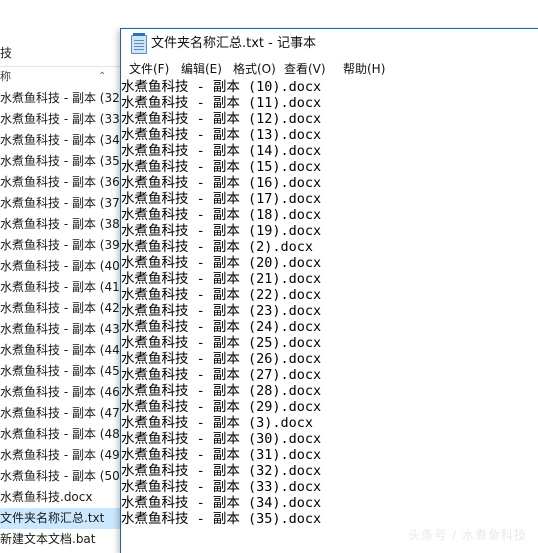 The width and height of the screenshot is (538, 553). I want to click on file-list-item: 水煮鱼科技 - 副本 (40, so click(60, 266).